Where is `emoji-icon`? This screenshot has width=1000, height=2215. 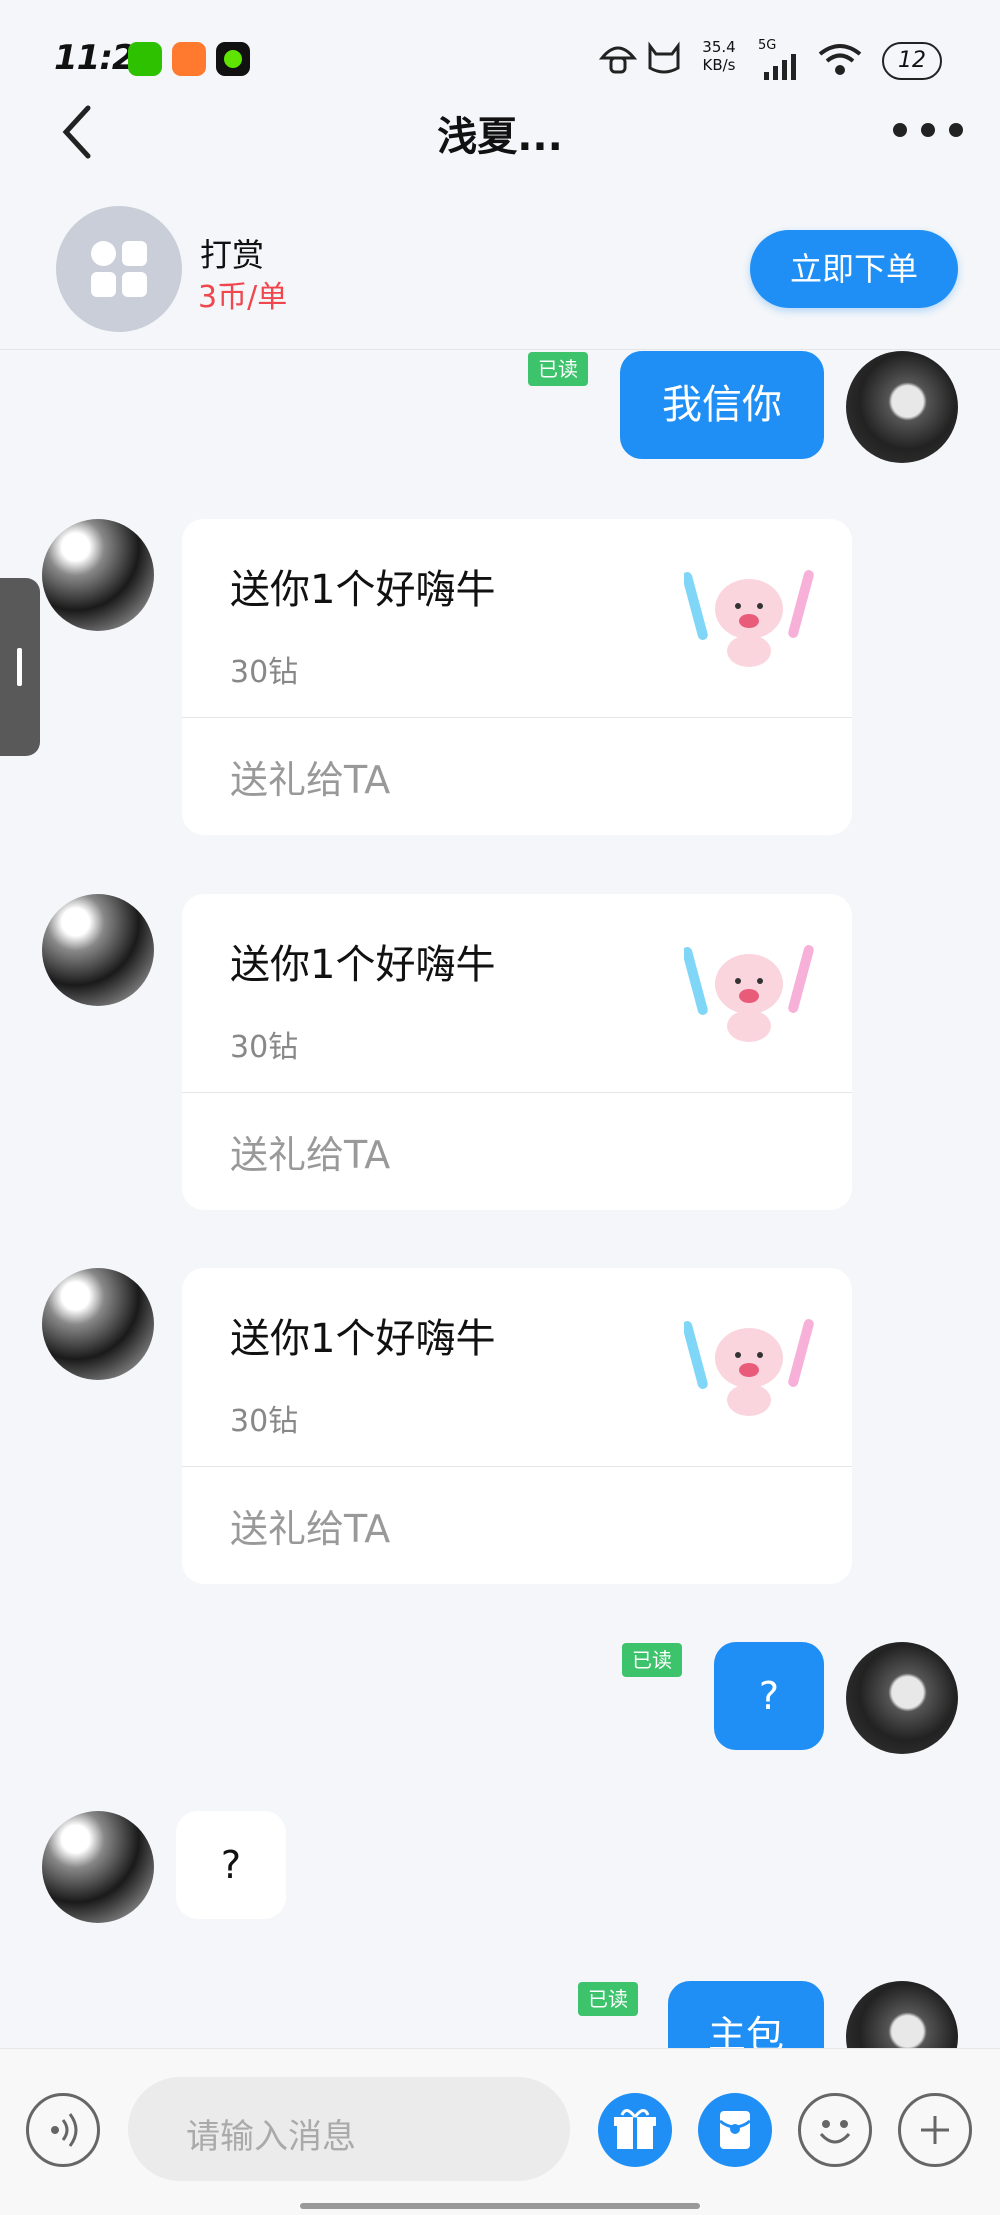 emoji-icon is located at coordinates (835, 2132).